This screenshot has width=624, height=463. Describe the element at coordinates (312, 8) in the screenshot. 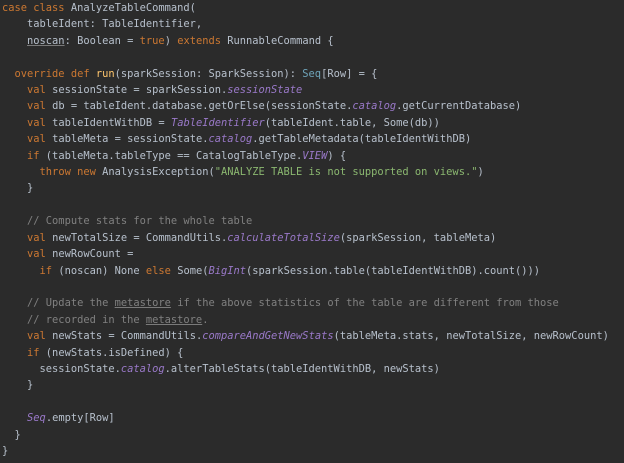

I see `code-line-1: case class AnalyzeTableCommand(` at that location.